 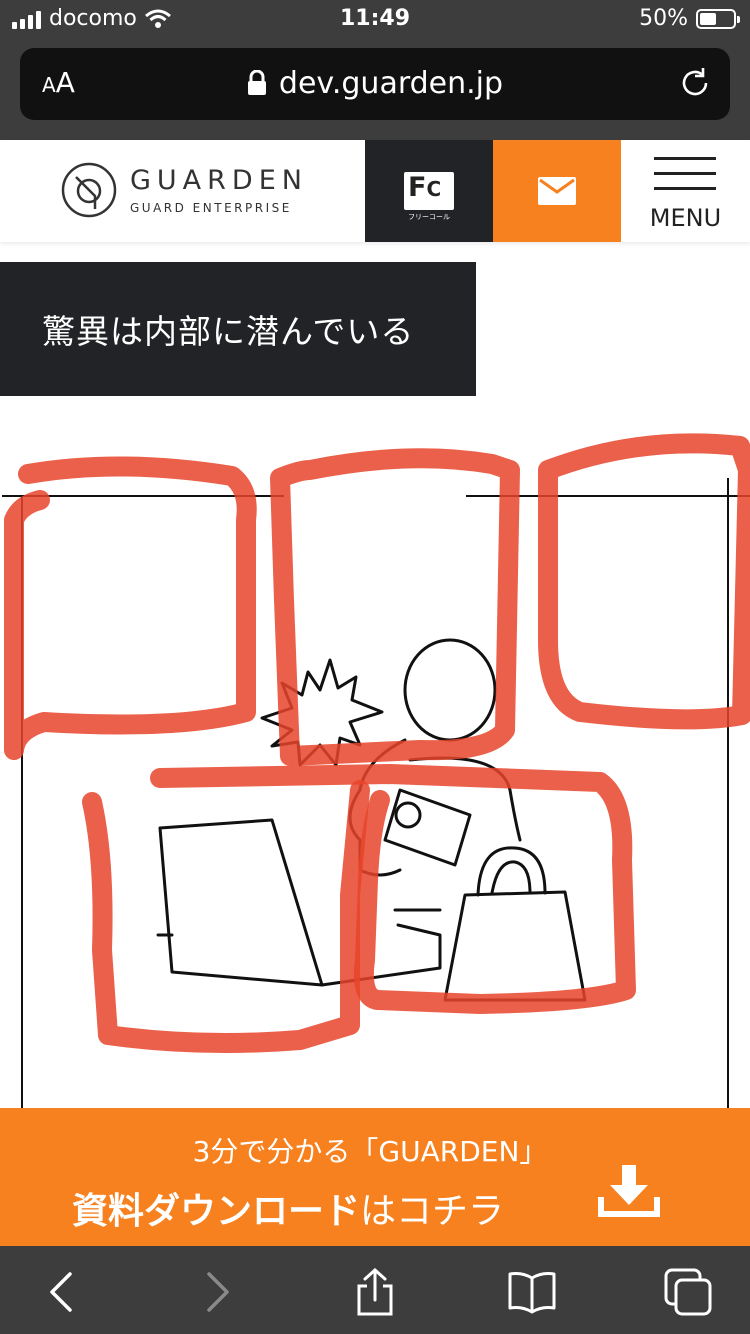 What do you see at coordinates (89, 190) in the screenshot?
I see `logo-mark-icon` at bounding box center [89, 190].